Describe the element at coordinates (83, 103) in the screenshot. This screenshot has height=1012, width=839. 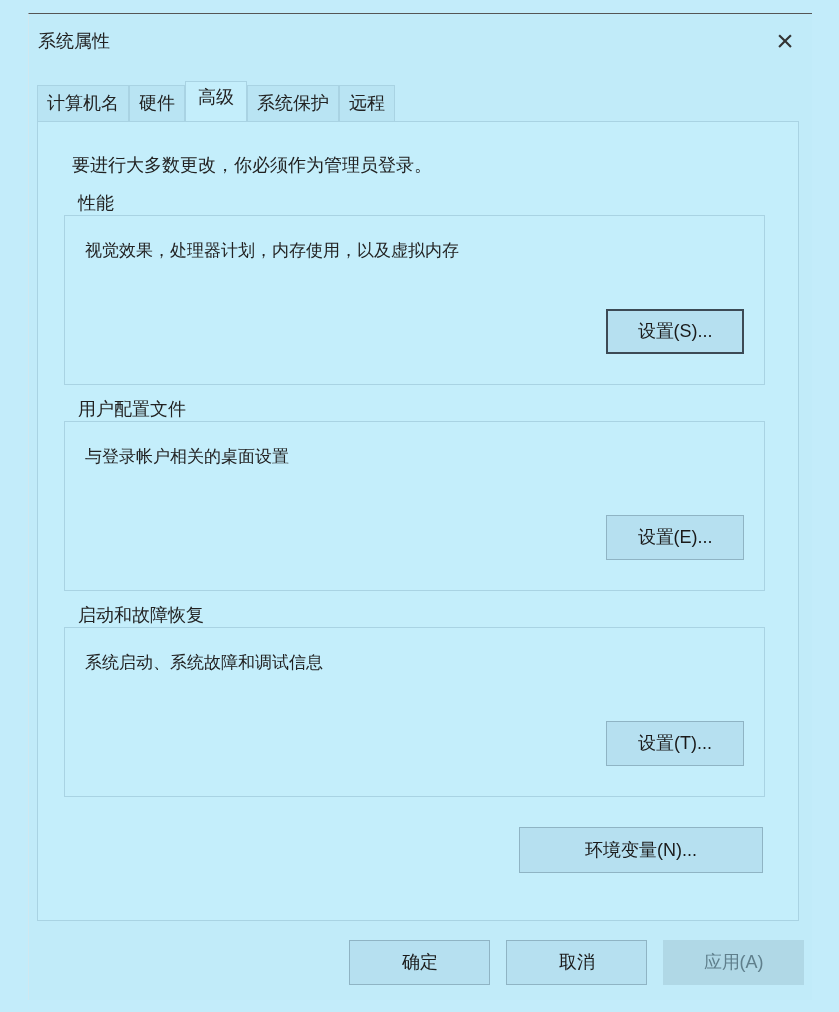
I see `tab: 计算机名` at that location.